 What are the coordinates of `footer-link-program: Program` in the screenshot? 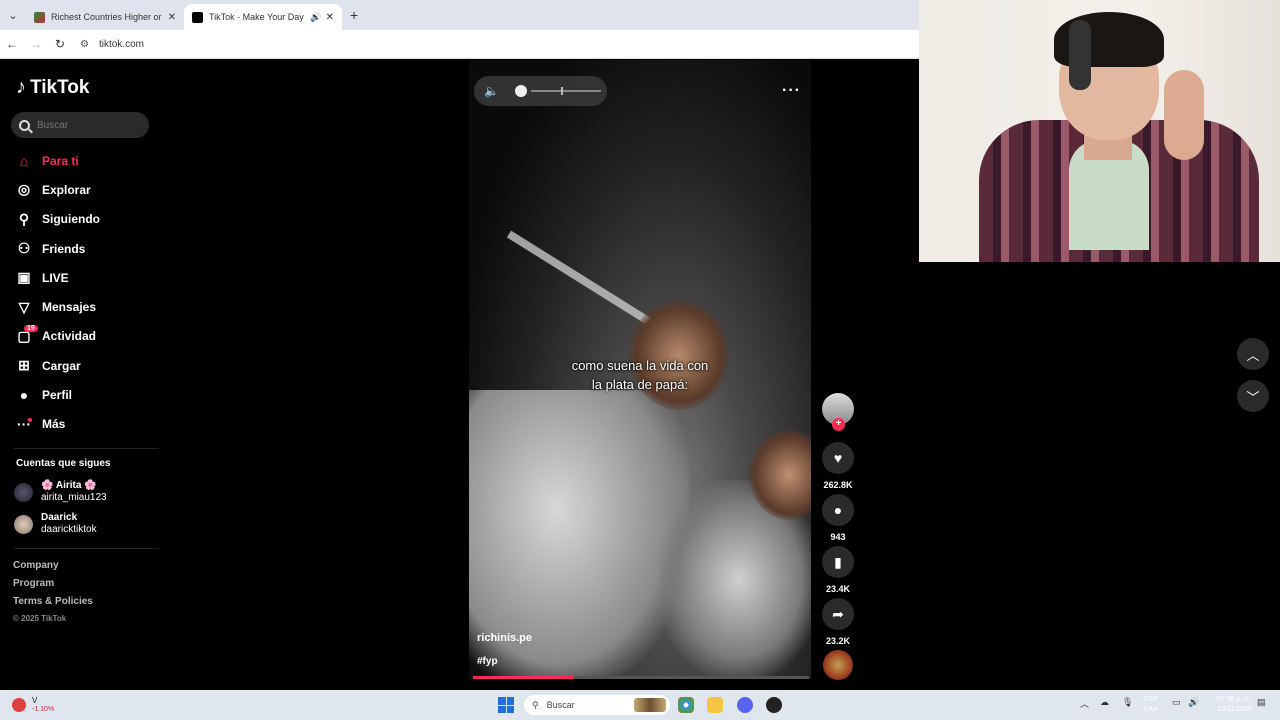 It's located at (53, 587).